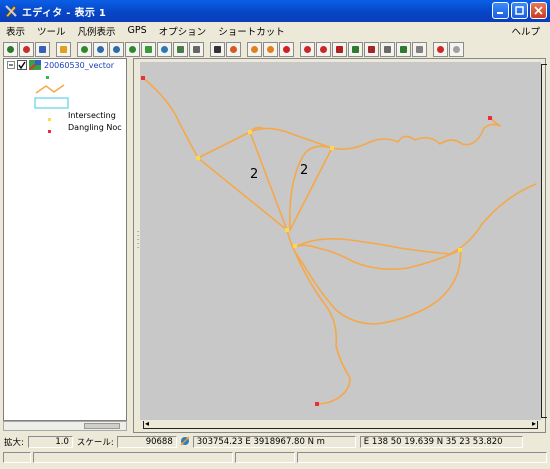 This screenshot has height=469, width=550. I want to click on minimize-button, so click(500, 10).